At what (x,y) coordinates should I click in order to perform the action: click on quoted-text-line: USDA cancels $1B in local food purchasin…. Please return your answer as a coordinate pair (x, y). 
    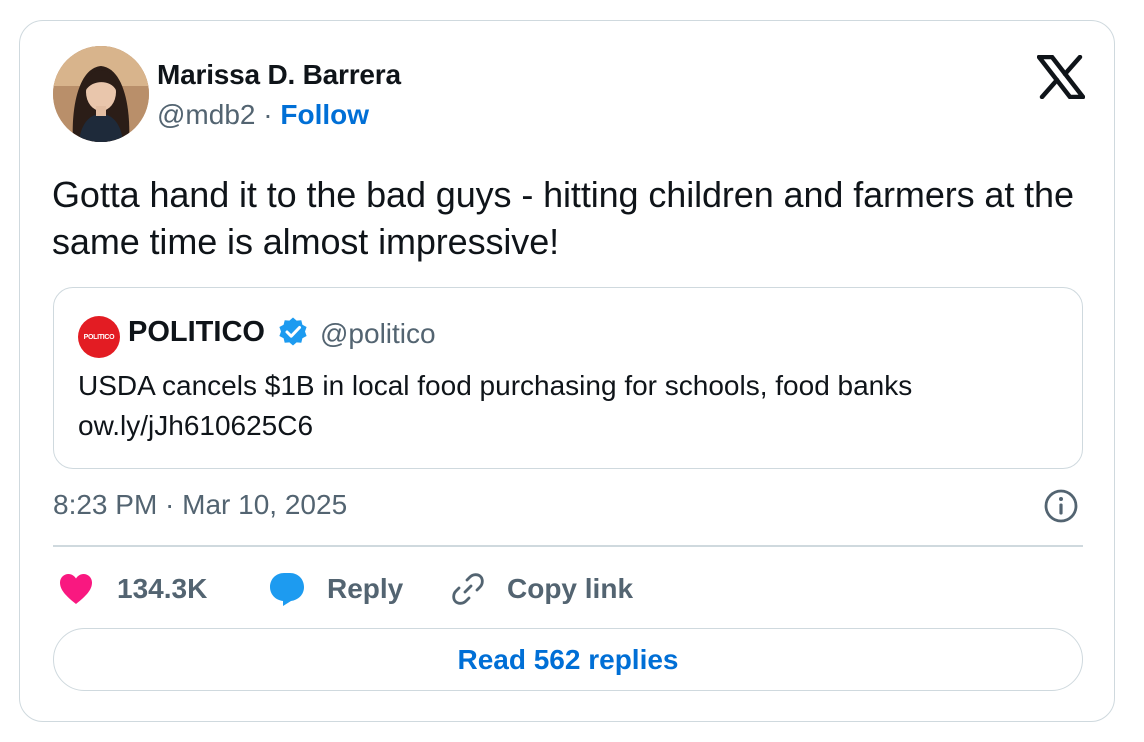
    Looking at the image, I should click on (495, 385).